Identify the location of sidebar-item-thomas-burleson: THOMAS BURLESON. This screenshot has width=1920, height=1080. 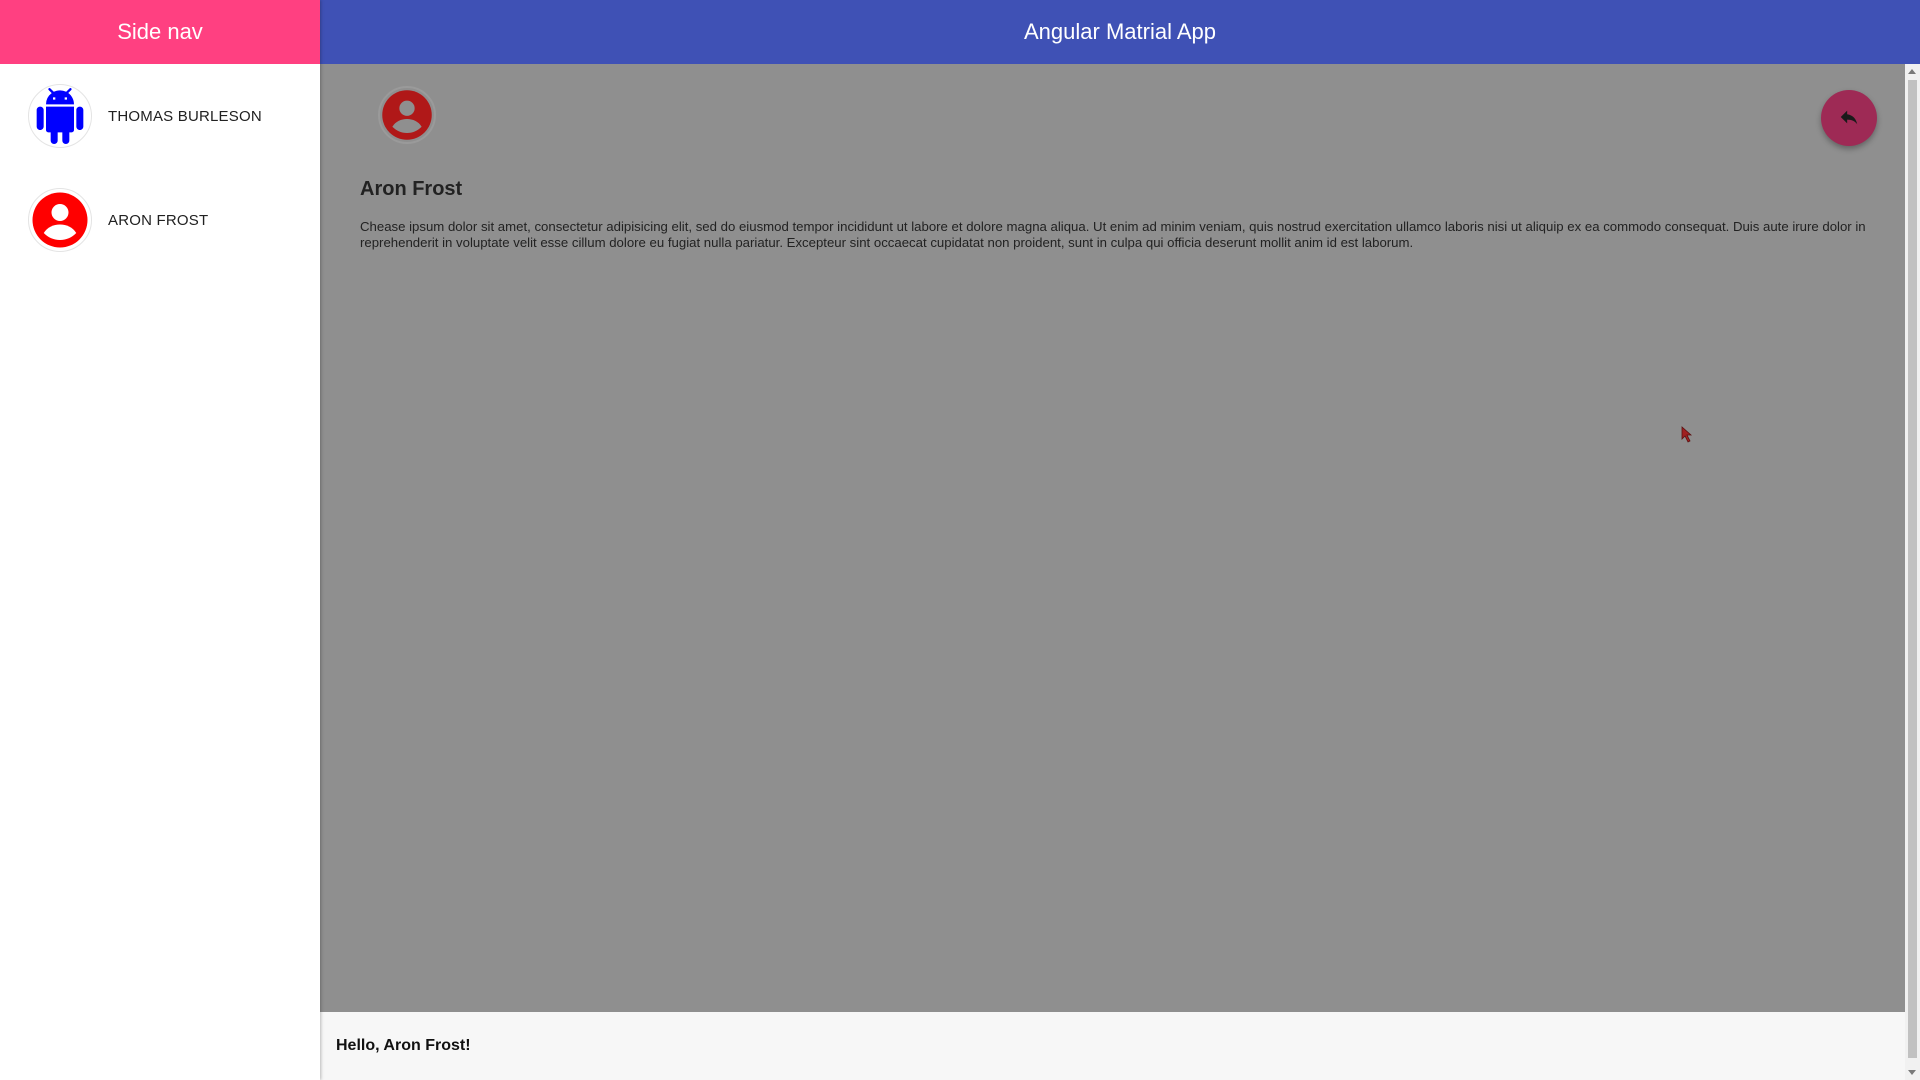
(160, 116).